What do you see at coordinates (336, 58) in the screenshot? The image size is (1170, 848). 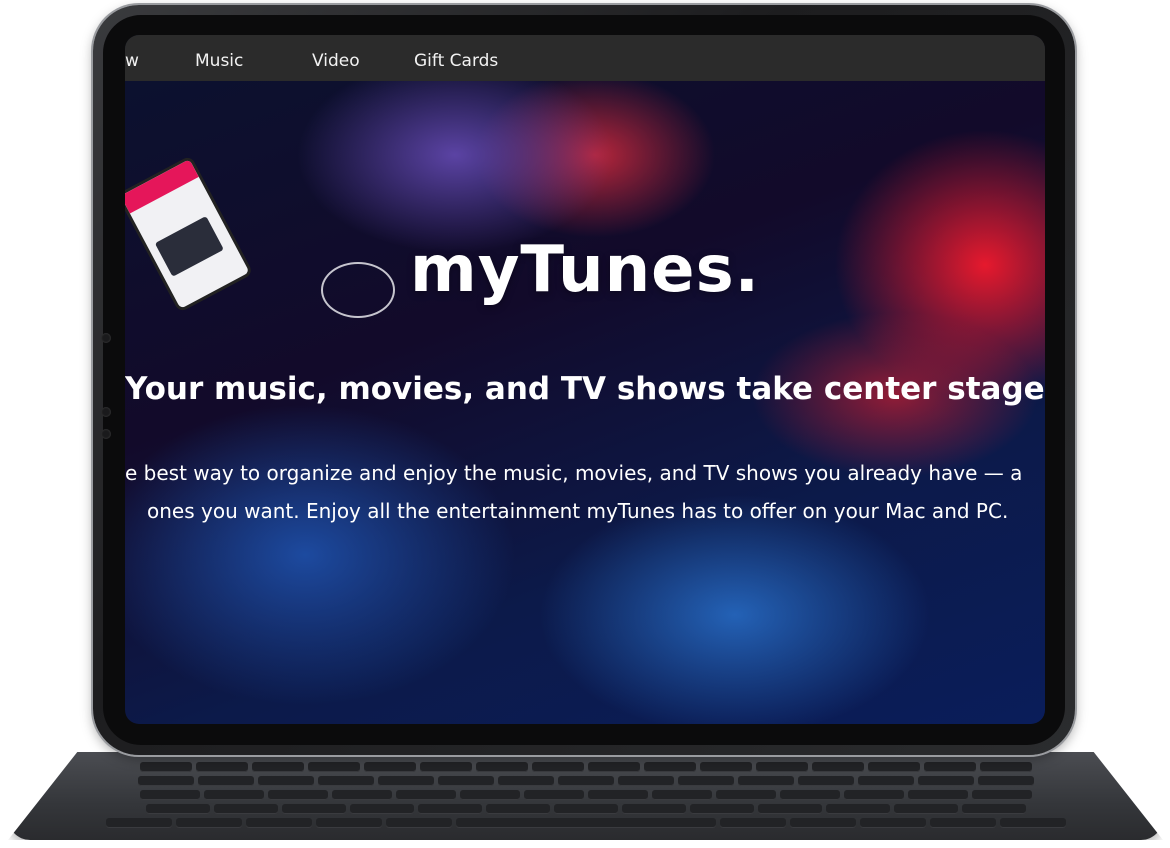 I see `nav-item-video: Video` at bounding box center [336, 58].